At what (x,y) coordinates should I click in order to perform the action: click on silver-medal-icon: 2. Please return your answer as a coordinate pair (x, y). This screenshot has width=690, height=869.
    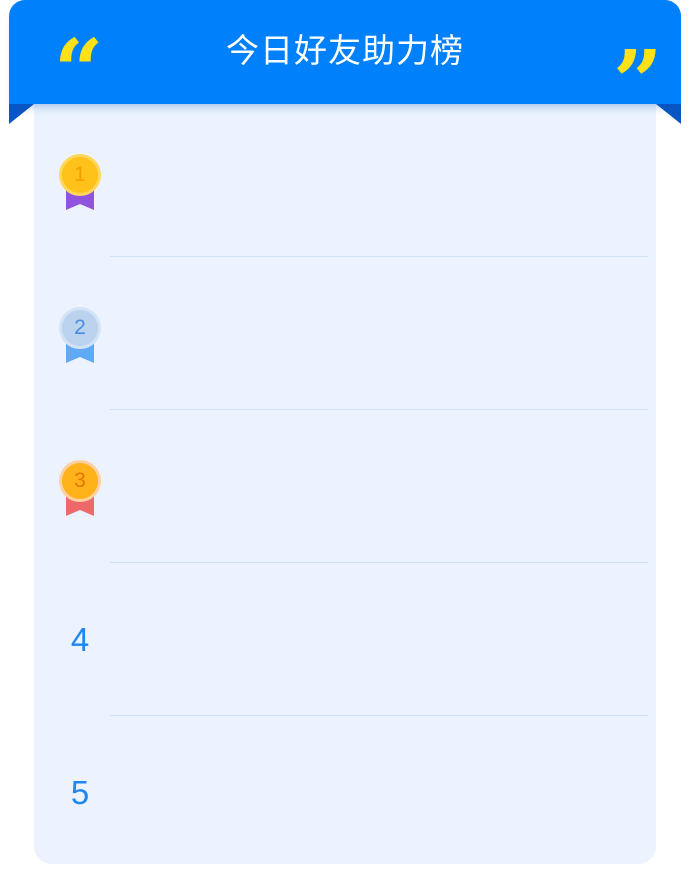
    Looking at the image, I should click on (80, 337).